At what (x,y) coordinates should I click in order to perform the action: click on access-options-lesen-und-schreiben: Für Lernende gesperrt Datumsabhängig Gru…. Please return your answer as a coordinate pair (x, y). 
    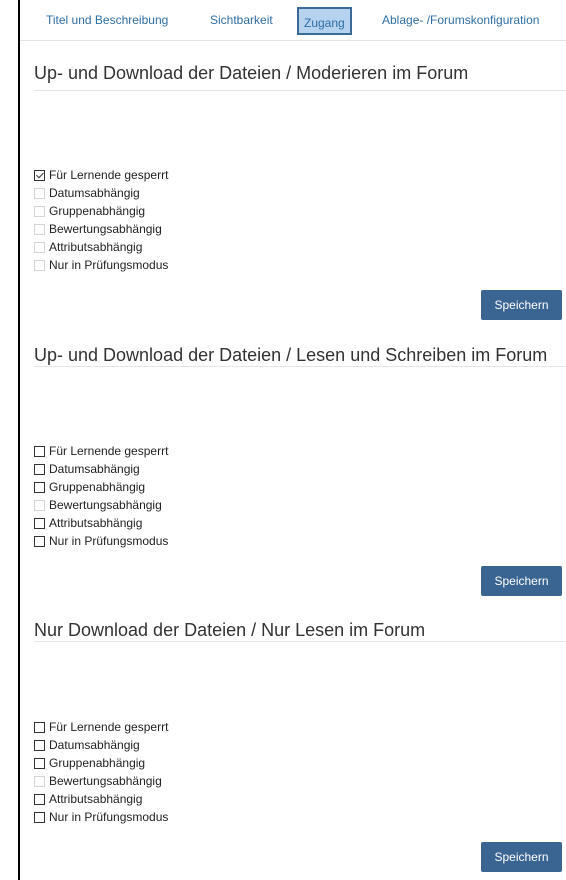
    Looking at the image, I should click on (101, 496).